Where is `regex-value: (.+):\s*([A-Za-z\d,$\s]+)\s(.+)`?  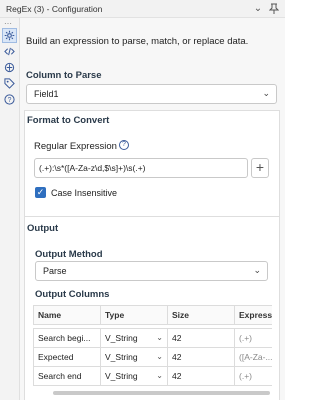
regex-value: (.+):\s*([A-Za-z\d,$\s]+)\s(.+) is located at coordinates (92, 168).